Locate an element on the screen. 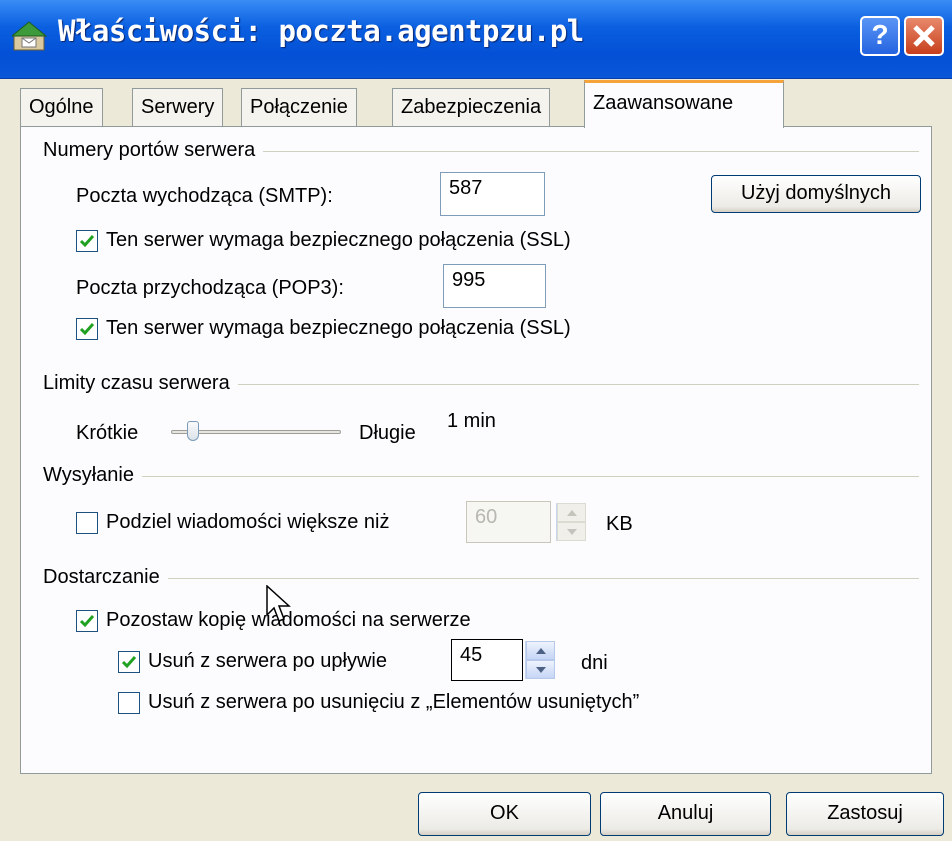 This screenshot has width=952, height=841. help-button: ? is located at coordinates (880, 36).